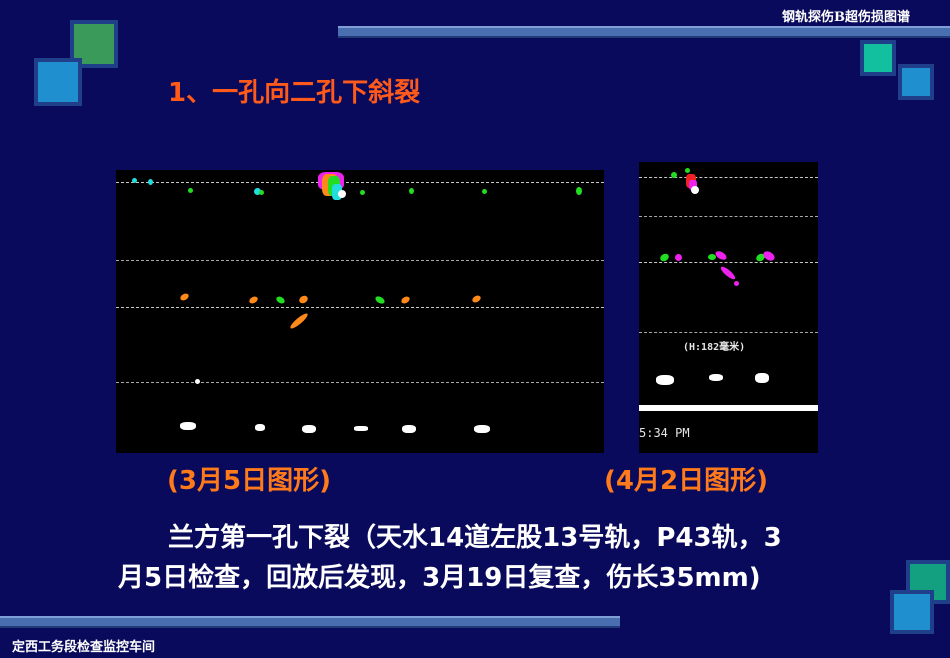  What do you see at coordinates (846, 17) in the screenshot?
I see `header-title: 钢轨探伤B超伤损图谱` at bounding box center [846, 17].